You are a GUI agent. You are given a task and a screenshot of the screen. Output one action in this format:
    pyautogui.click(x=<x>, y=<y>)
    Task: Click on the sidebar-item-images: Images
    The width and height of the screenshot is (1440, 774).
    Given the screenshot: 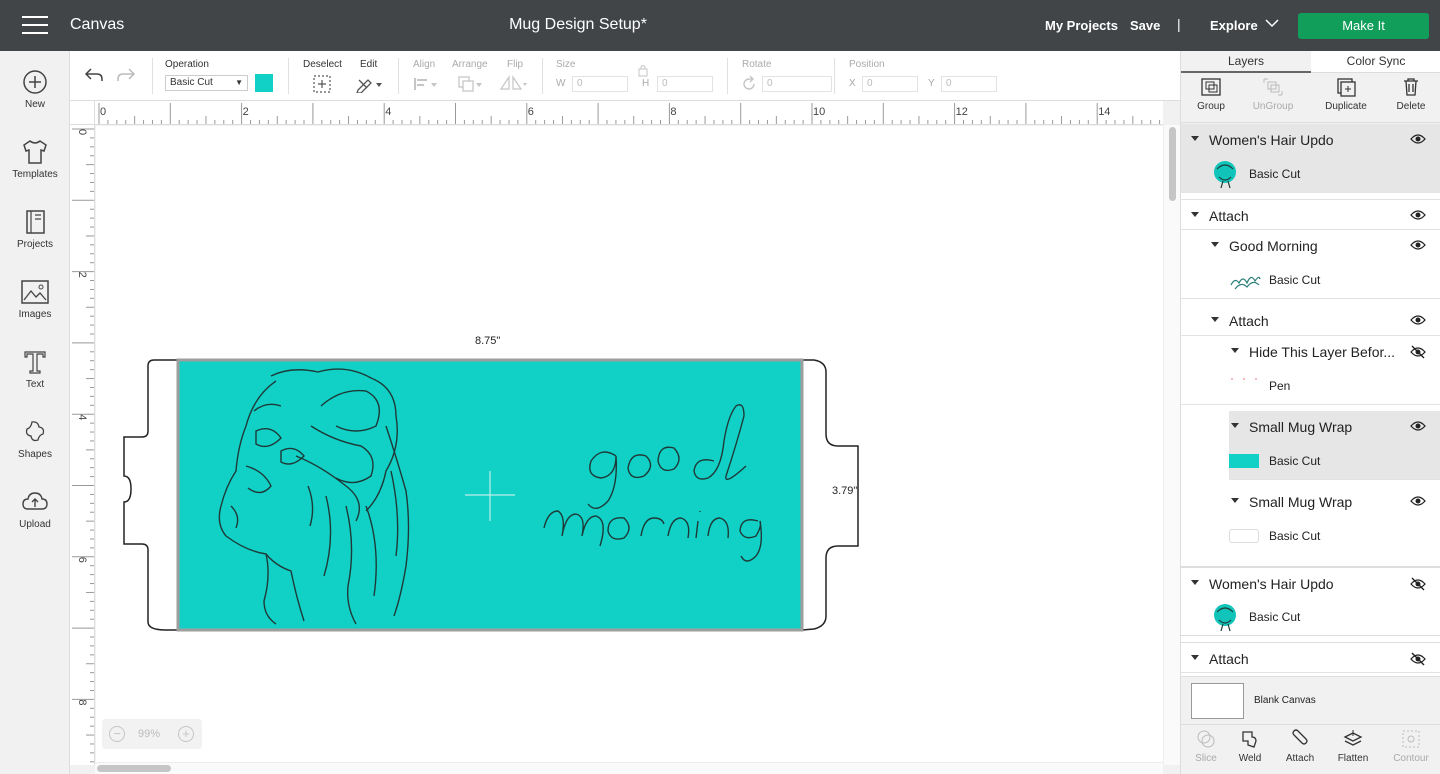 What is the action you would take?
    pyautogui.click(x=35, y=299)
    